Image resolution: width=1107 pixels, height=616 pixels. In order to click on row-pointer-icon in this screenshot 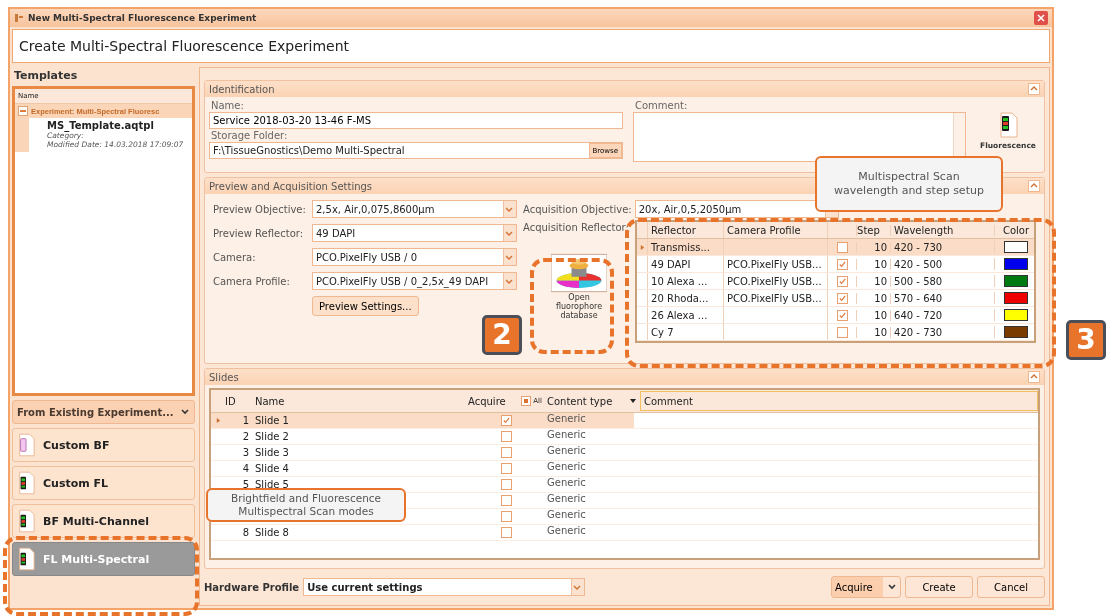, I will do `click(642, 247)`.